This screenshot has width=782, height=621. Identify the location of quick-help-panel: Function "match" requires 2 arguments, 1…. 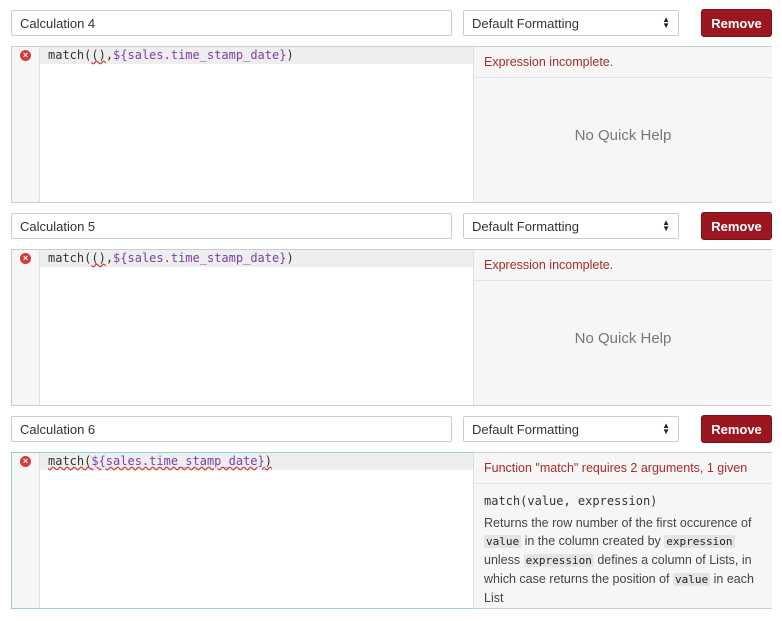
(622, 530).